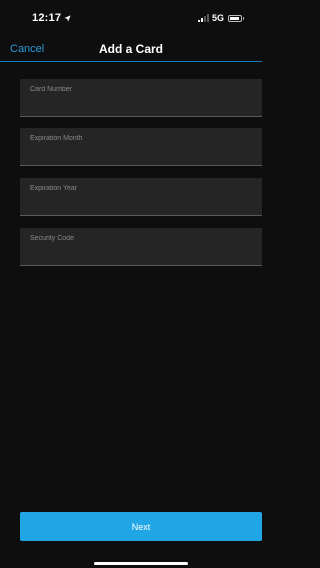 The image size is (320, 568). I want to click on status-bar: 12:17 5G, so click(131, 15).